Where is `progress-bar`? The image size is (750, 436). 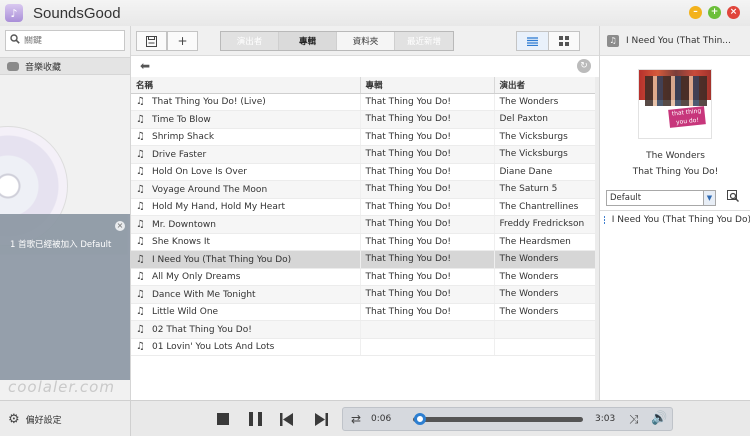
progress-bar is located at coordinates (498, 419).